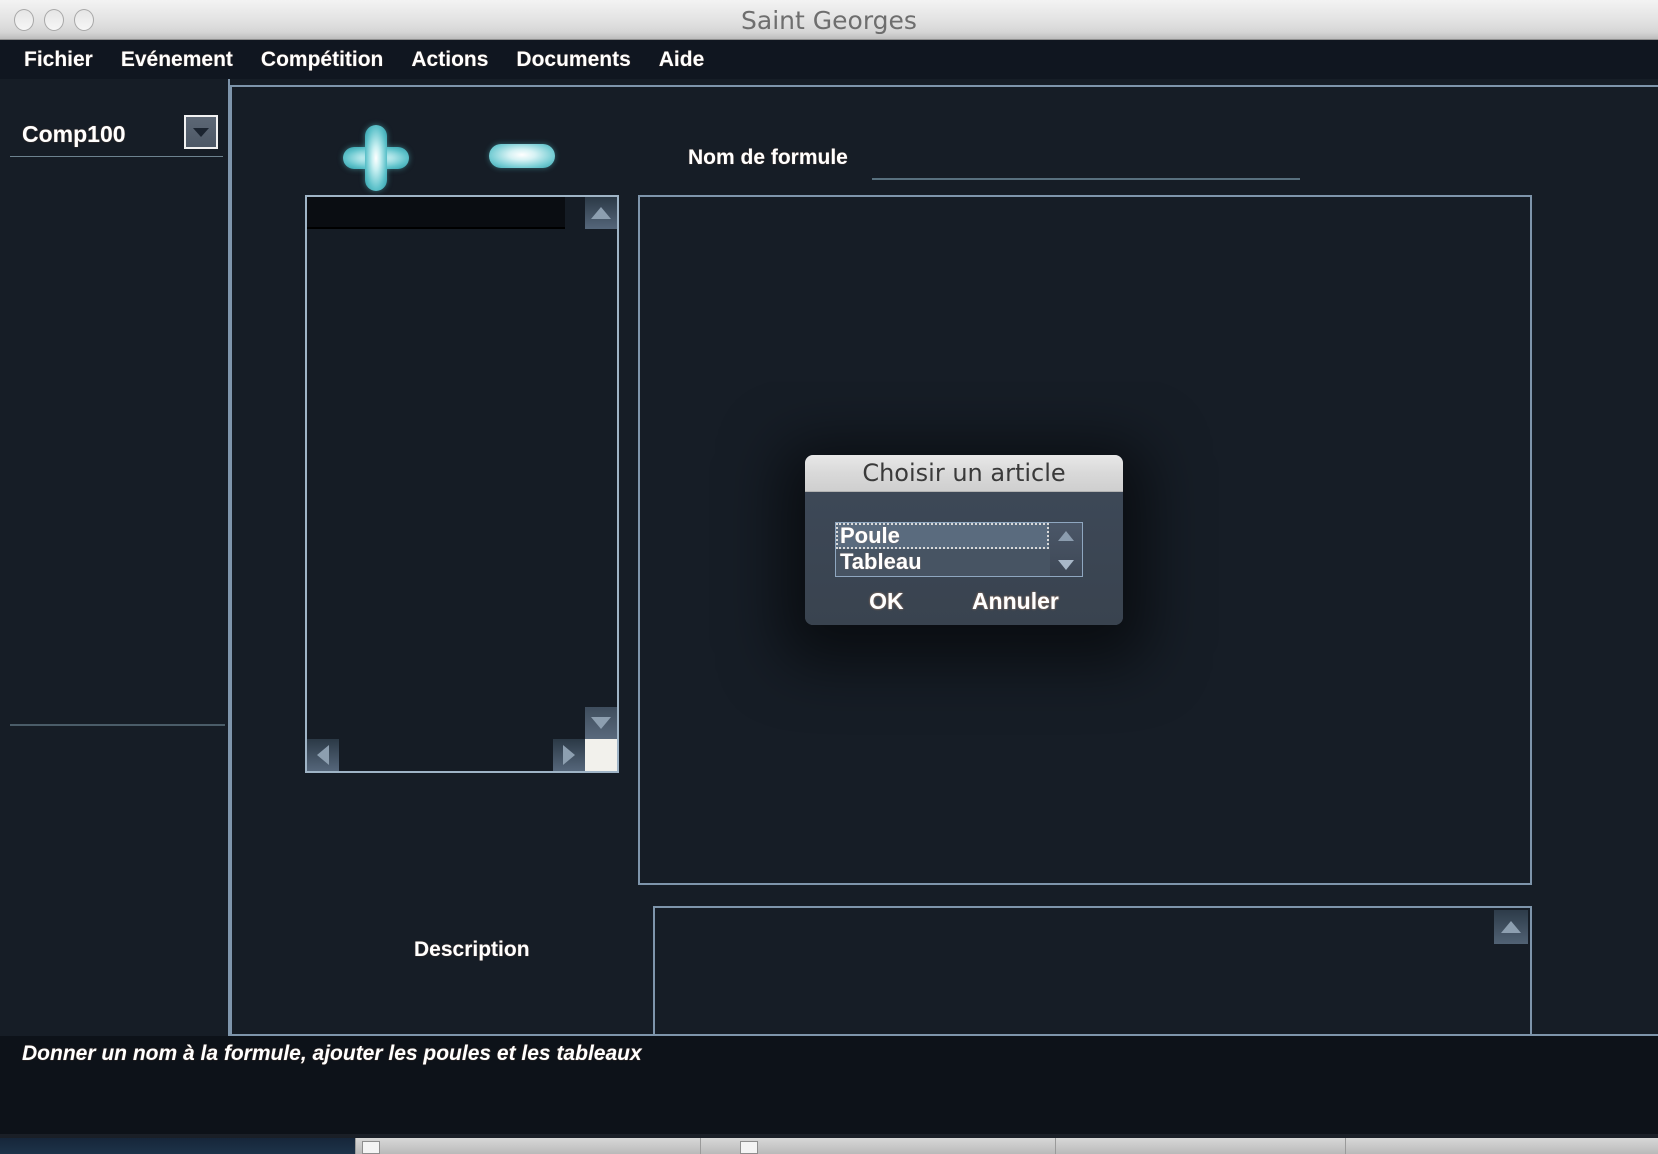  What do you see at coordinates (682, 60) in the screenshot?
I see `menu-item-aide: Aide` at bounding box center [682, 60].